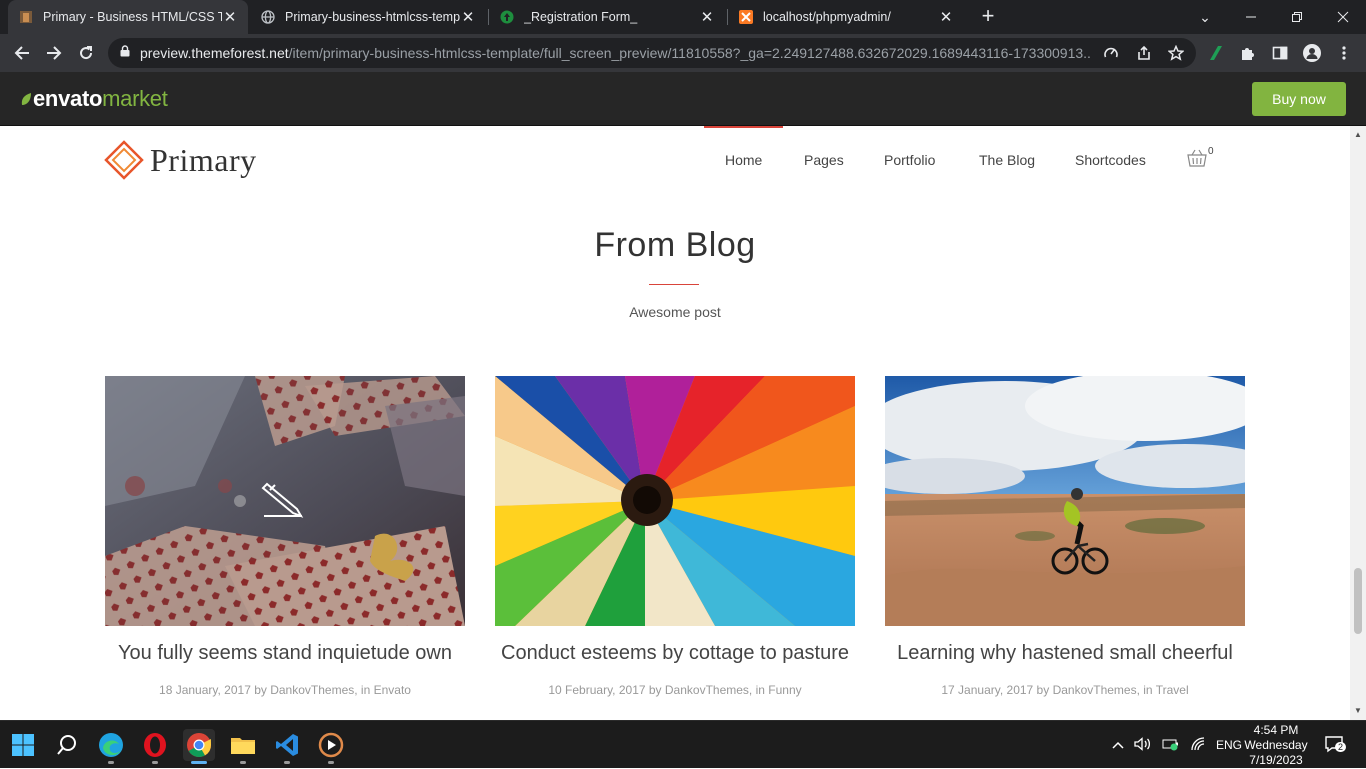  What do you see at coordinates (1280, 53) in the screenshot?
I see `side-panel-icon` at bounding box center [1280, 53].